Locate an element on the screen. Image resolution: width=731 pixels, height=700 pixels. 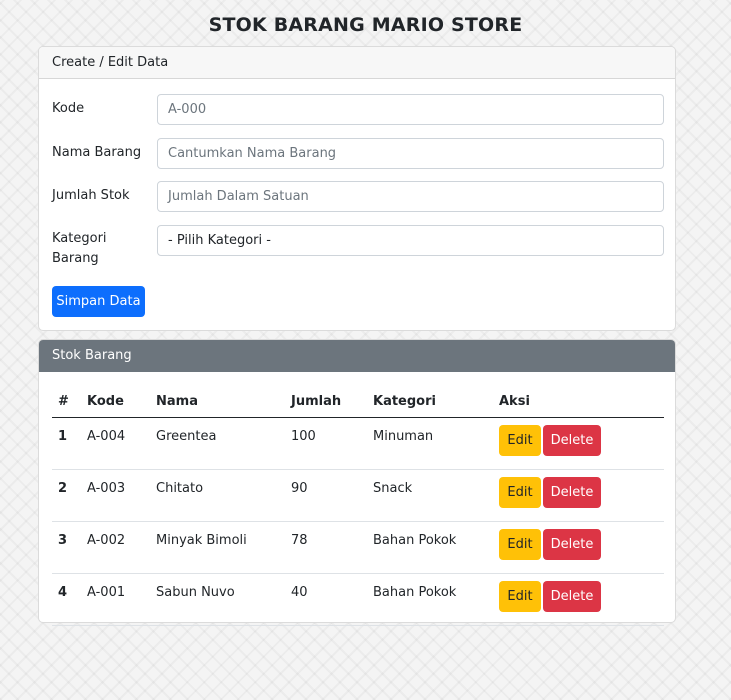
row-nama: Sabun Nuvo is located at coordinates (195, 592).